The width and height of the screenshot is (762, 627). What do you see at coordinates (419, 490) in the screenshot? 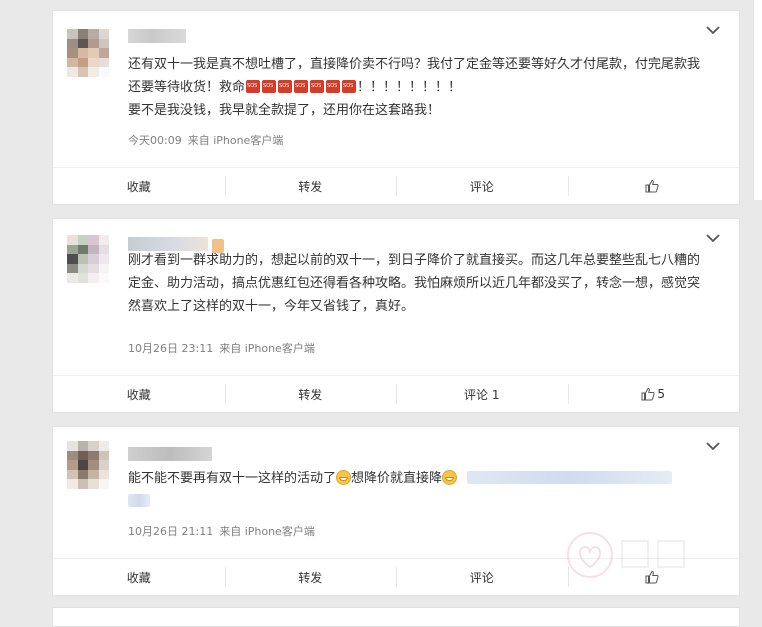
I see `comment-text: 能不能不要再有双十一这样的活动了 想降价就直接降` at bounding box center [419, 490].